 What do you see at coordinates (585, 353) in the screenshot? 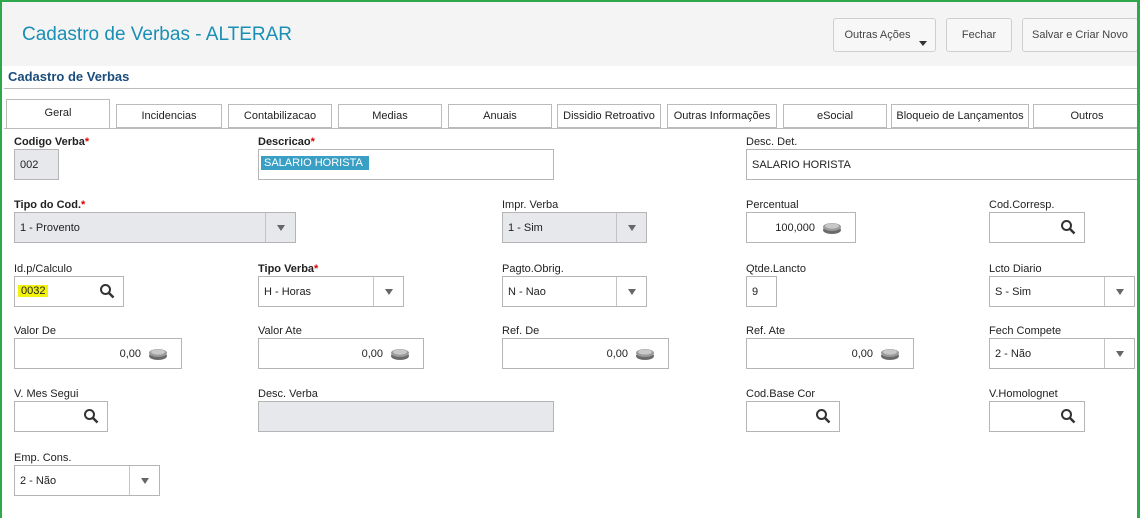
I see `ref-de-field: 0,00` at bounding box center [585, 353].